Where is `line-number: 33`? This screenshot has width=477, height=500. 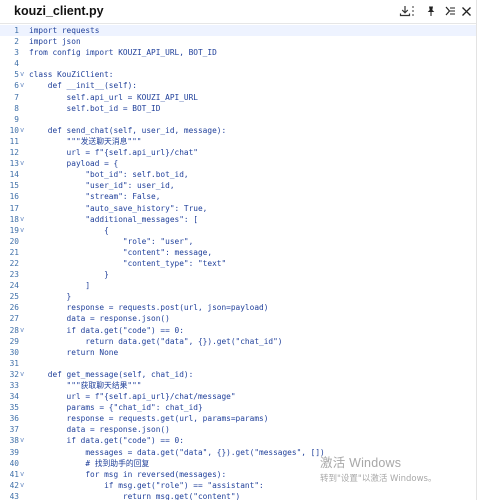 line-number: 33 is located at coordinates (14, 385).